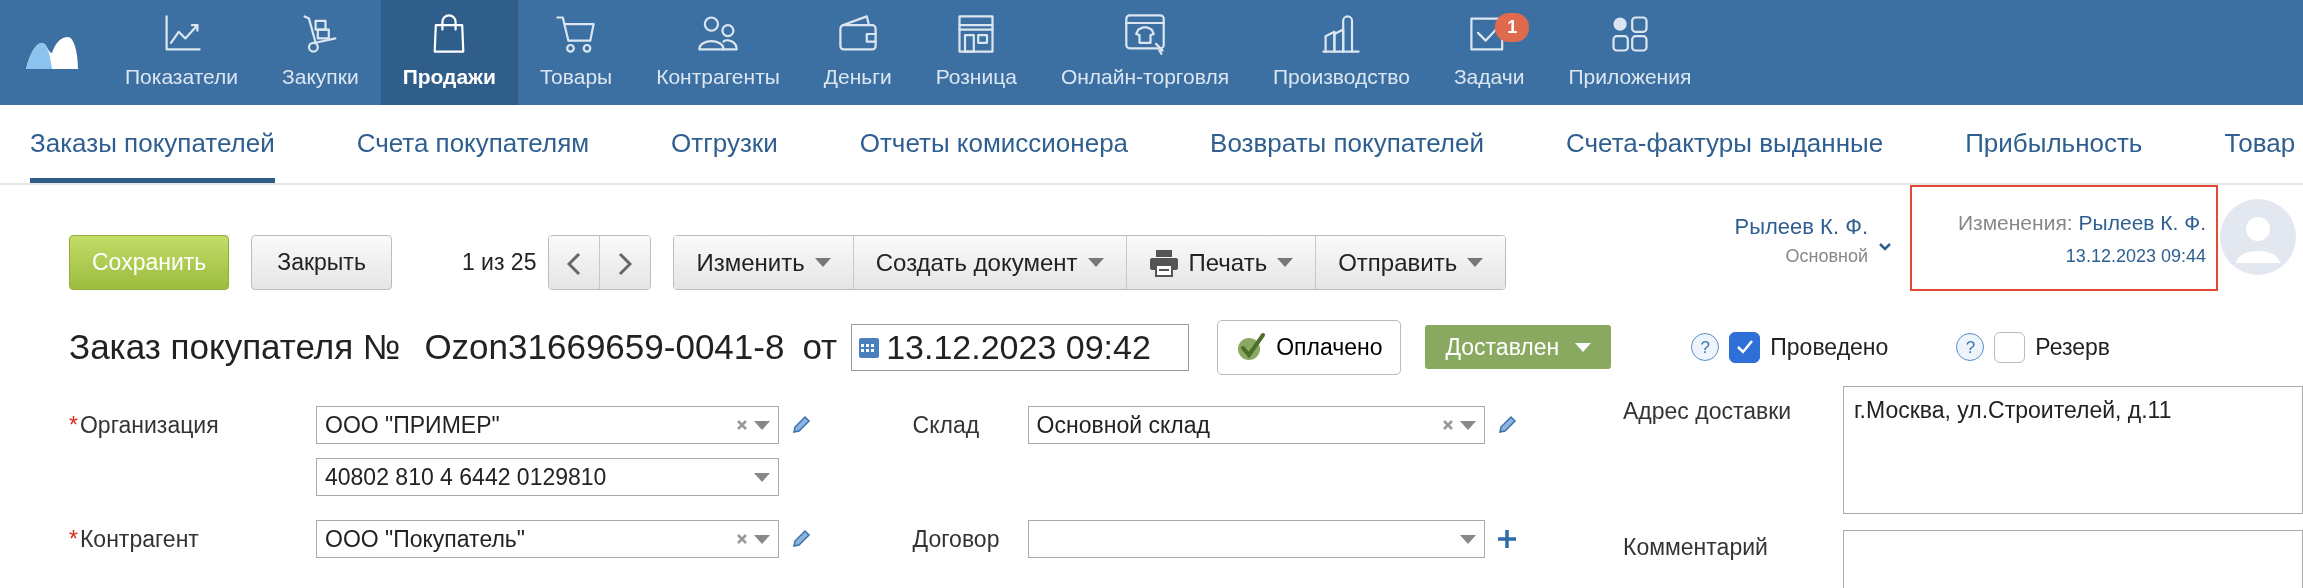 The width and height of the screenshot is (2303, 588). I want to click on author-link: Рылеев К. Ф., so click(2142, 223).